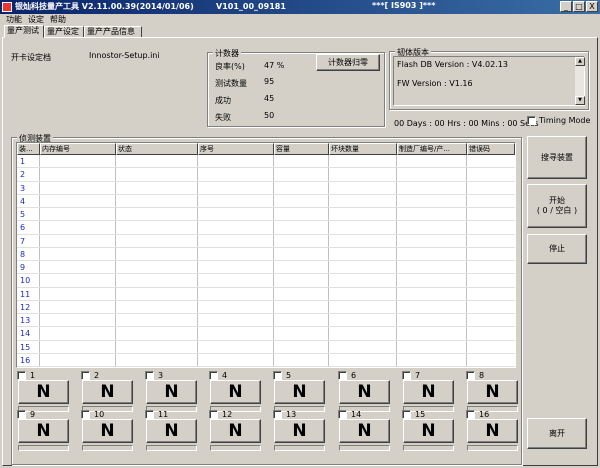 The width and height of the screenshot is (600, 468). Describe the element at coordinates (25, 294) in the screenshot. I see `row-number: 11` at that location.